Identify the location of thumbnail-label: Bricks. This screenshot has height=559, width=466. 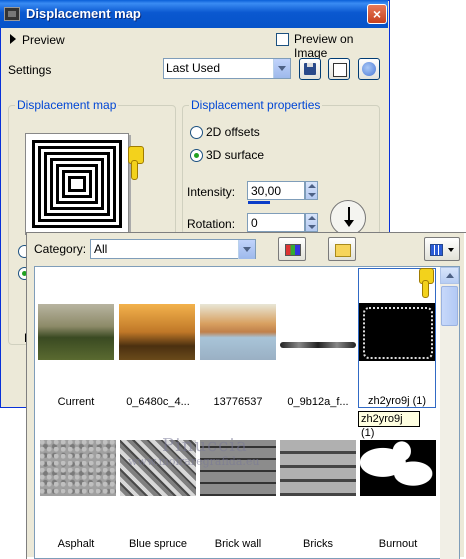
(318, 544).